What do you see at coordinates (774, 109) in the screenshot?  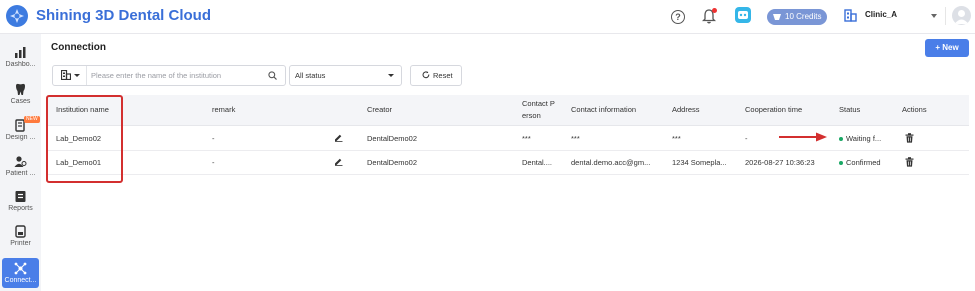 I see `column-header: Cooperation time` at bounding box center [774, 109].